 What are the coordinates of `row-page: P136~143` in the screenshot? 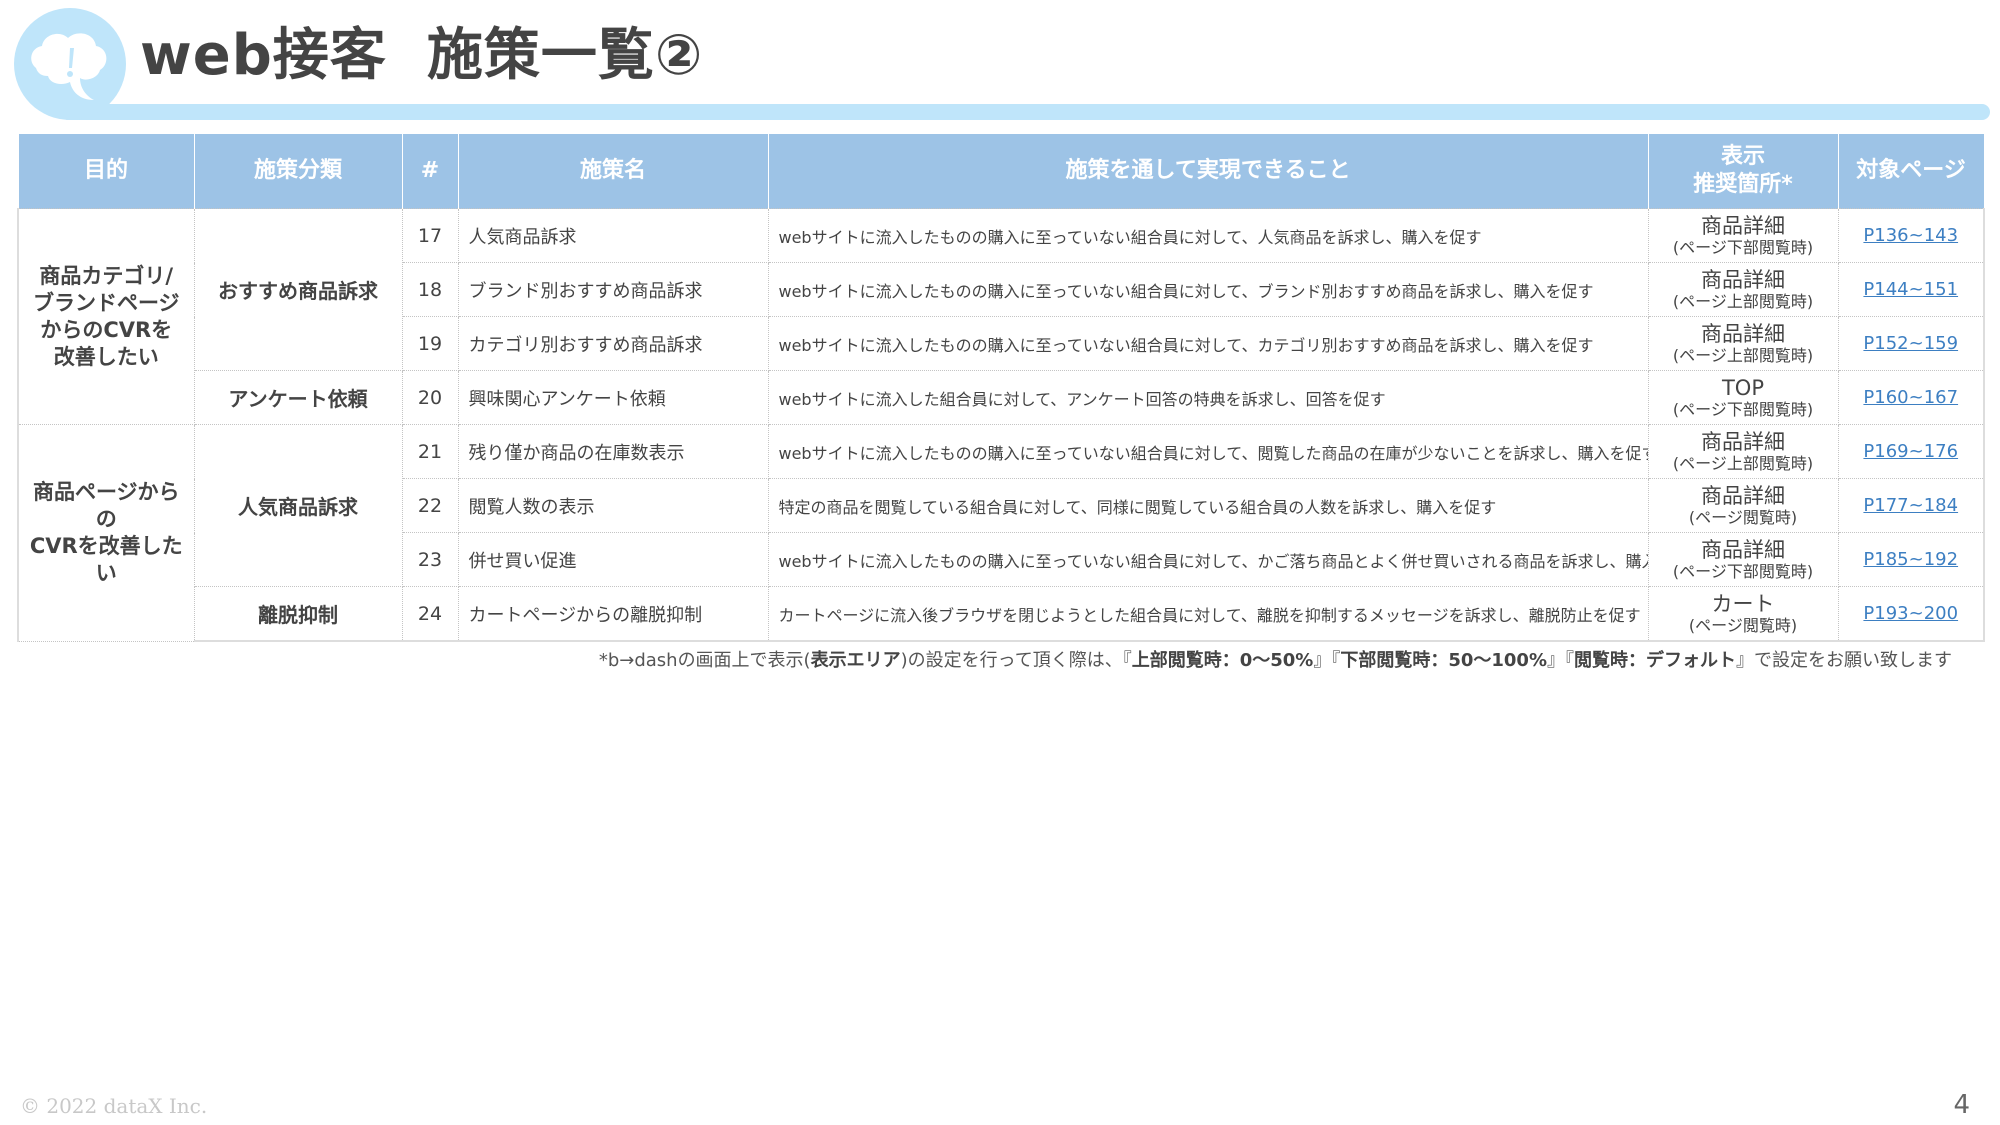 It's located at (1911, 235).